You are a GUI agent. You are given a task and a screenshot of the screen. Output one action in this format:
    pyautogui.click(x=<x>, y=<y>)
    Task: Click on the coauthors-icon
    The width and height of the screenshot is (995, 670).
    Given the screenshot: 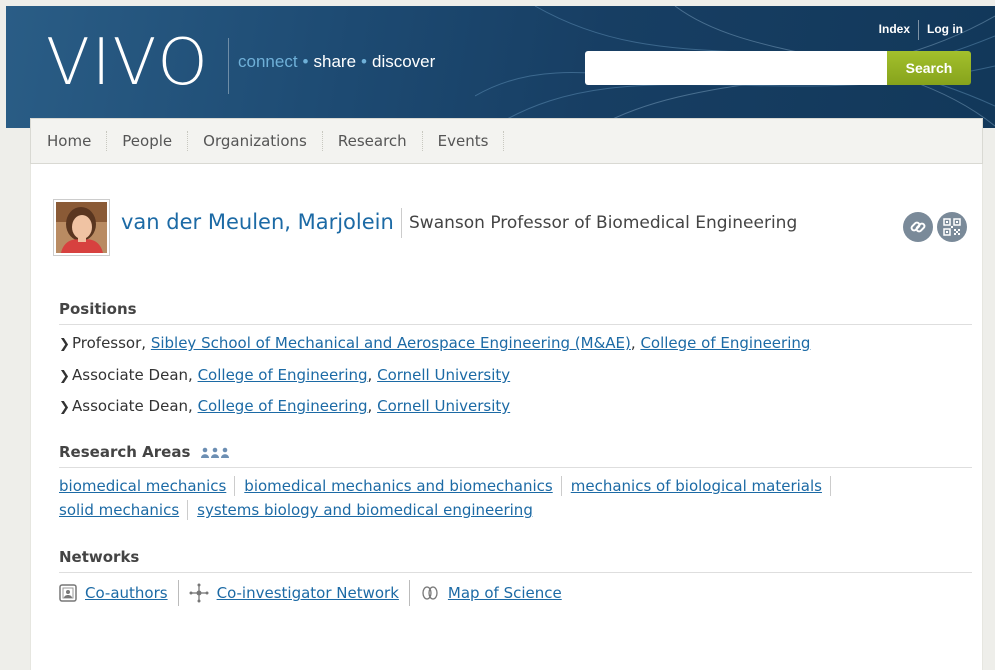 What is the action you would take?
    pyautogui.click(x=68, y=593)
    